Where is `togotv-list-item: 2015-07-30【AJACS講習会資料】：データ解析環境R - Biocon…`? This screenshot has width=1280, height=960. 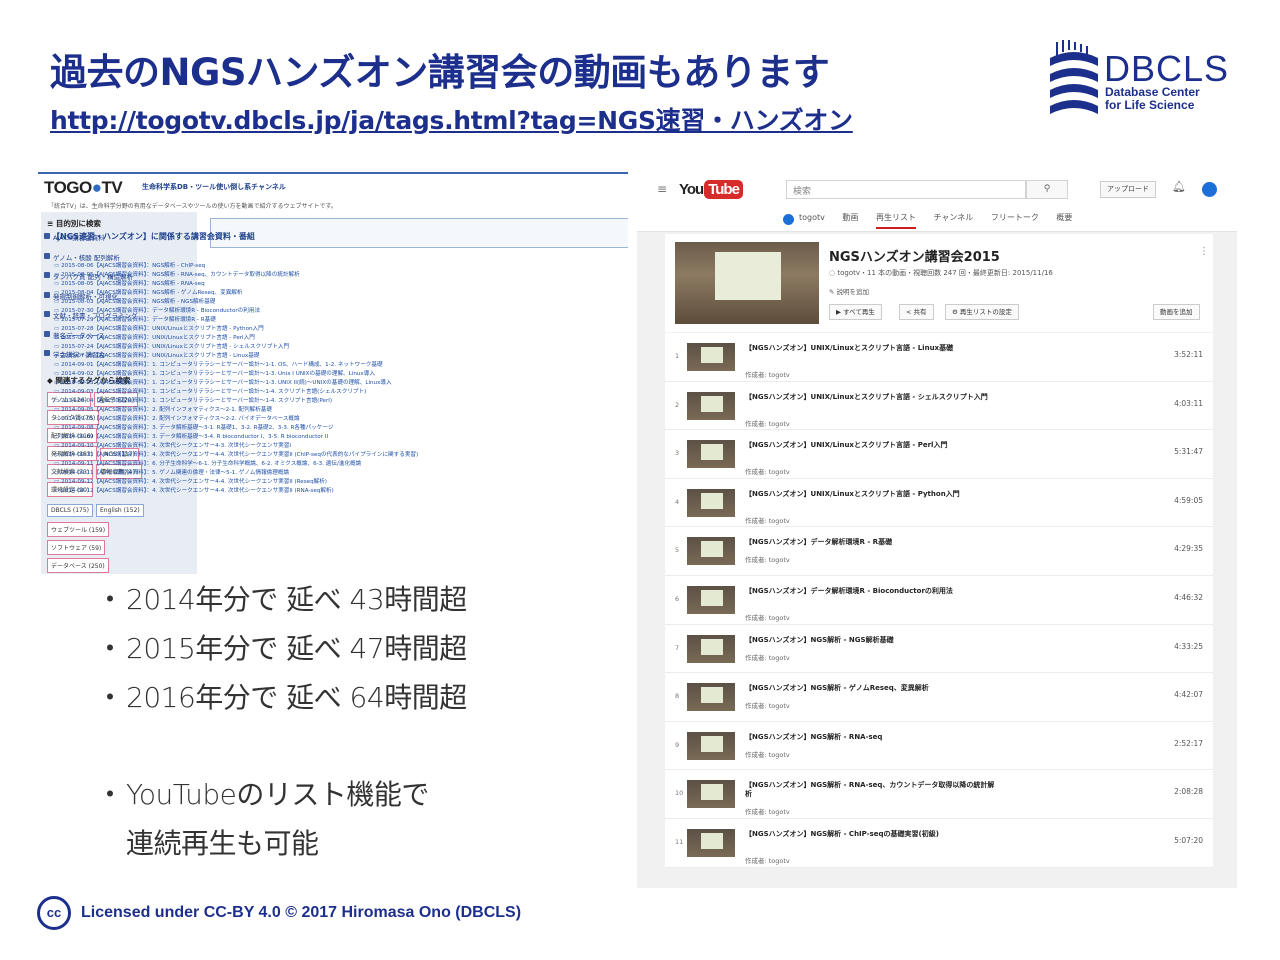
togotv-list-item: 2015-07-30【AJACS講習会資料】：データ解析環境R - Biocon… is located at coordinates (264, 310).